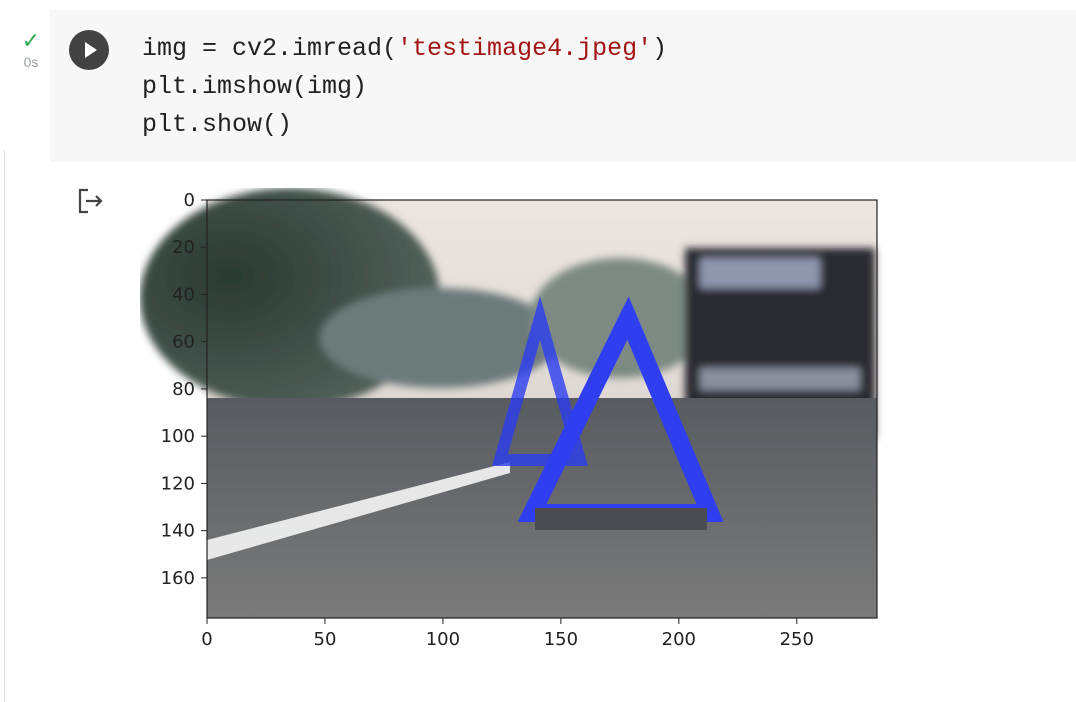 The image size is (1076, 702). I want to click on code-line-3: plt.show(), so click(217, 124).